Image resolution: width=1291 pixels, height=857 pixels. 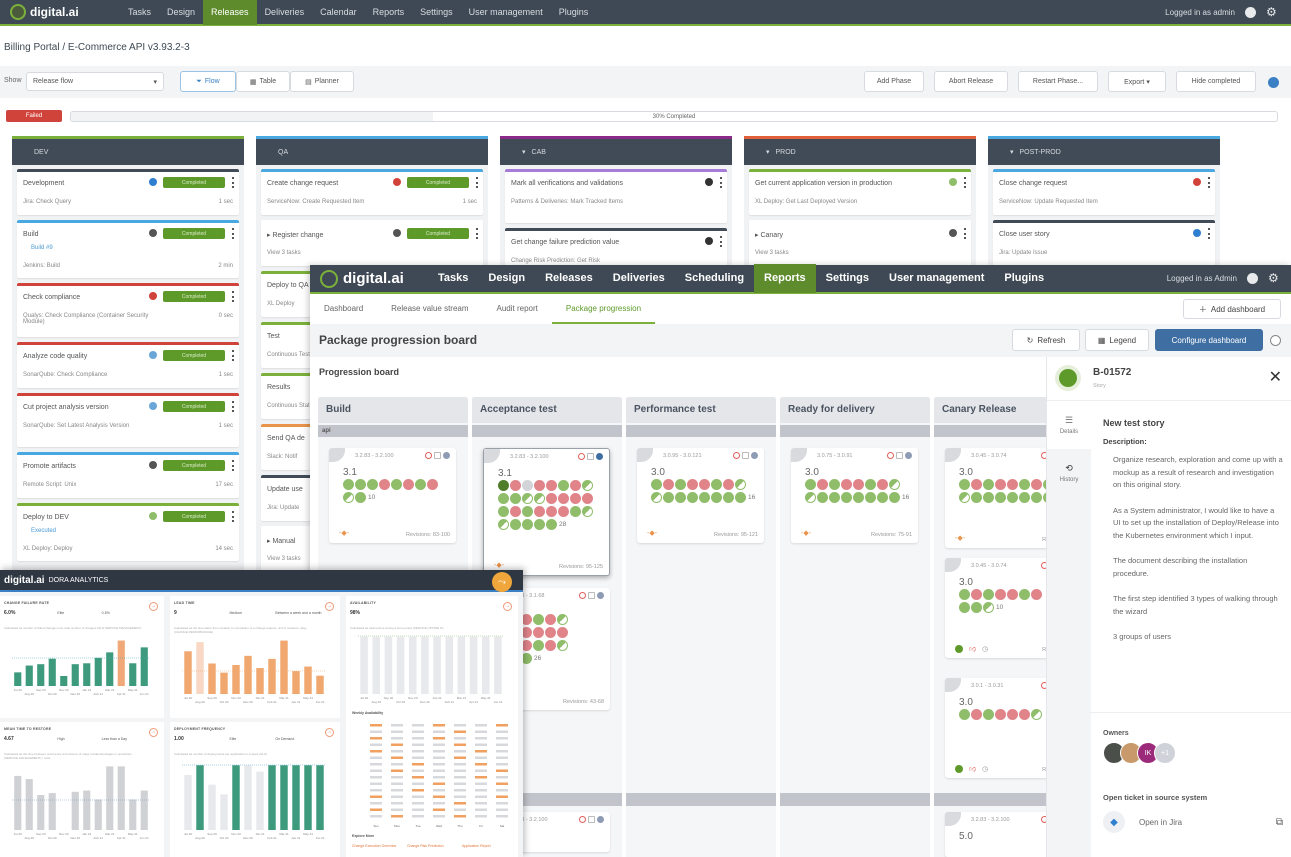 What do you see at coordinates (1046, 340) in the screenshot?
I see `refresh-button: ↻ Refresh` at bounding box center [1046, 340].